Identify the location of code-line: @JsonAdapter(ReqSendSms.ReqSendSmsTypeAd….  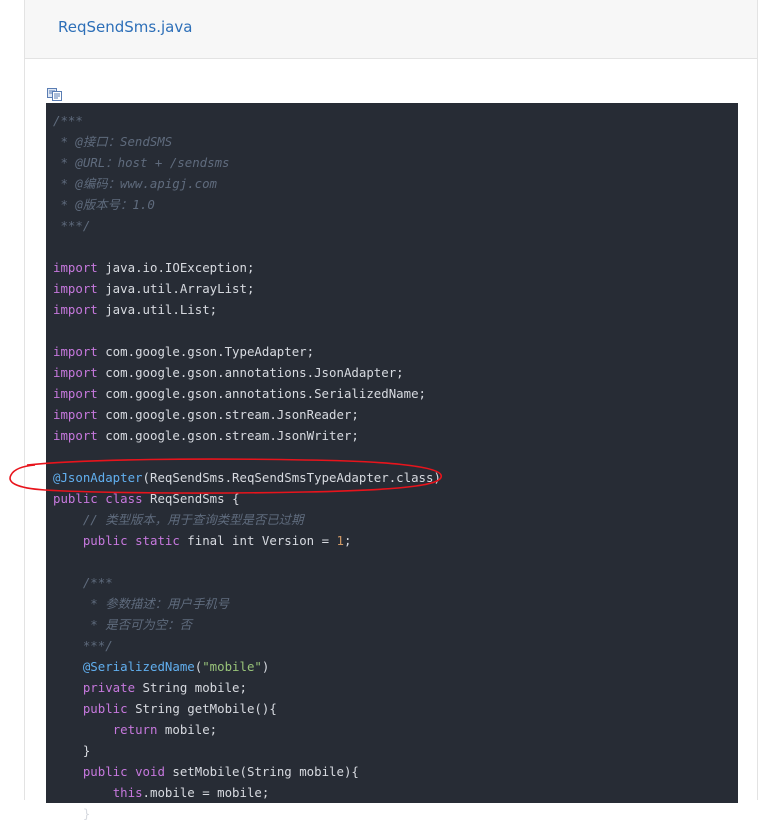
(247, 477).